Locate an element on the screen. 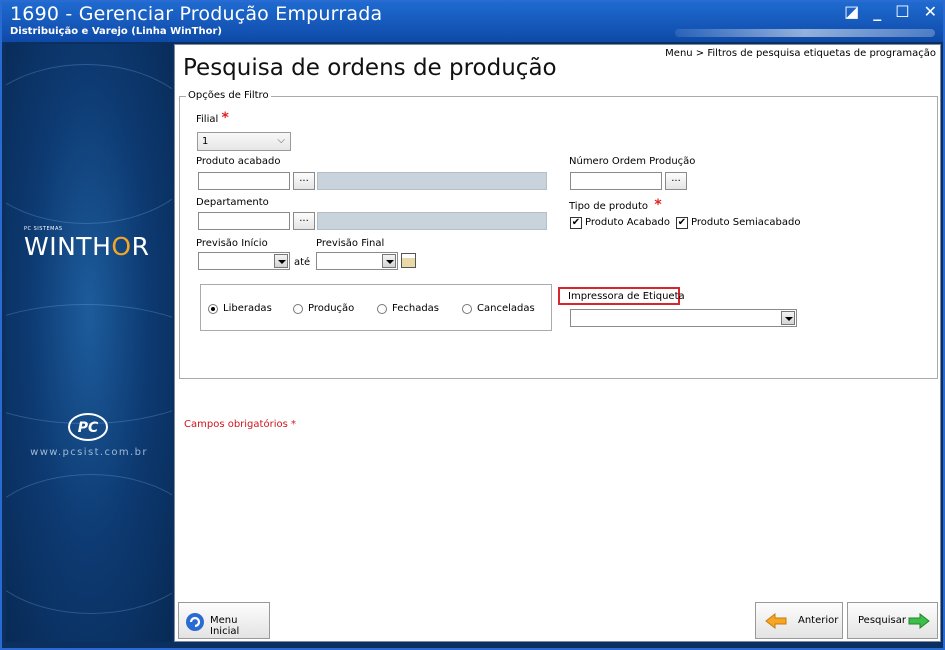  close-button: ✕ is located at coordinates (930, 12).